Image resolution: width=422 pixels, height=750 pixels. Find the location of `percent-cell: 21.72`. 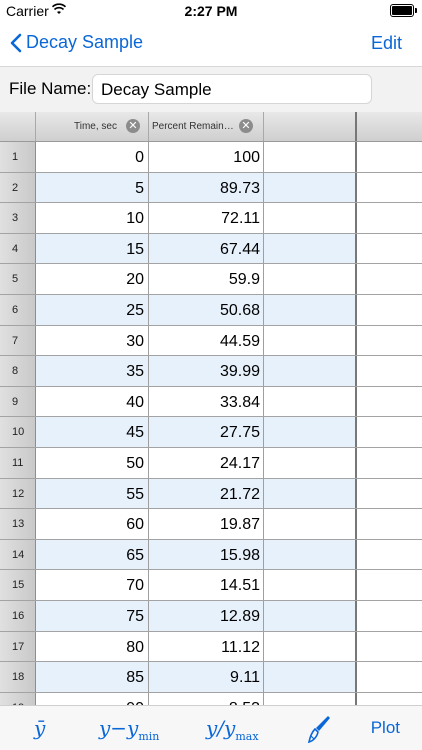

percent-cell: 21.72 is located at coordinates (206, 493).